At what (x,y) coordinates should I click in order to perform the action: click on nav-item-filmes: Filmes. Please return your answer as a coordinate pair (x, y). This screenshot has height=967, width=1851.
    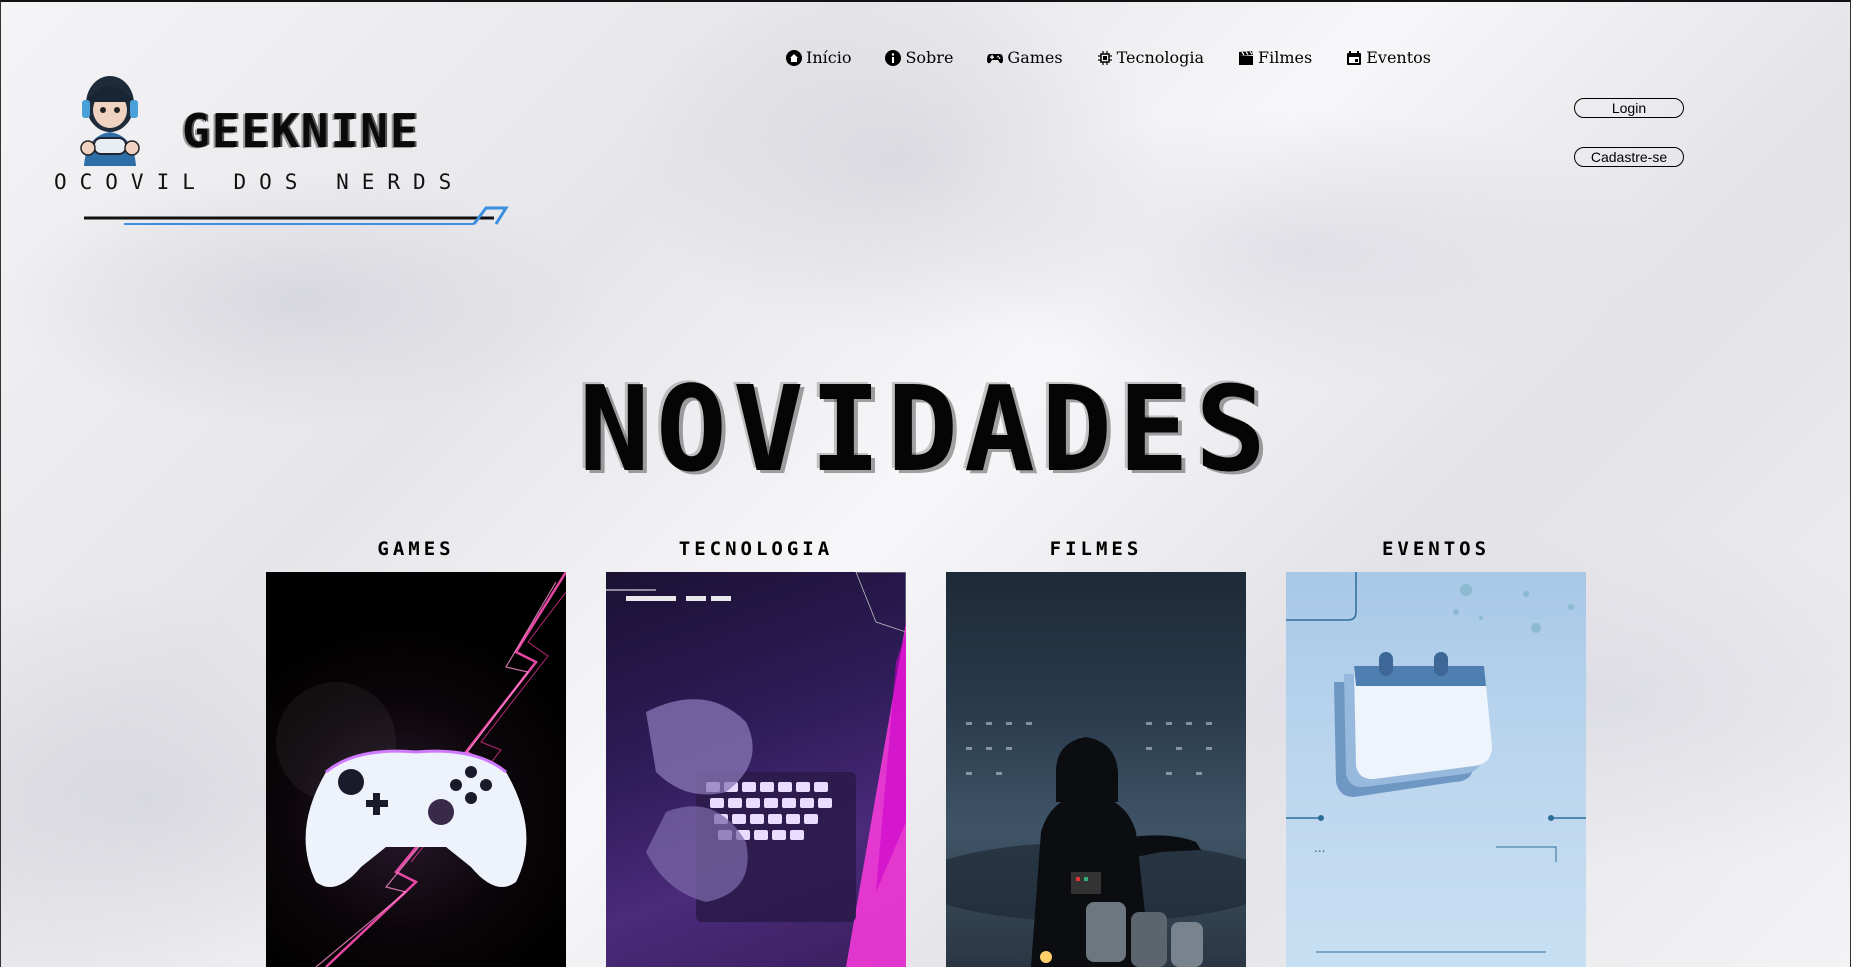
    Looking at the image, I should click on (1275, 57).